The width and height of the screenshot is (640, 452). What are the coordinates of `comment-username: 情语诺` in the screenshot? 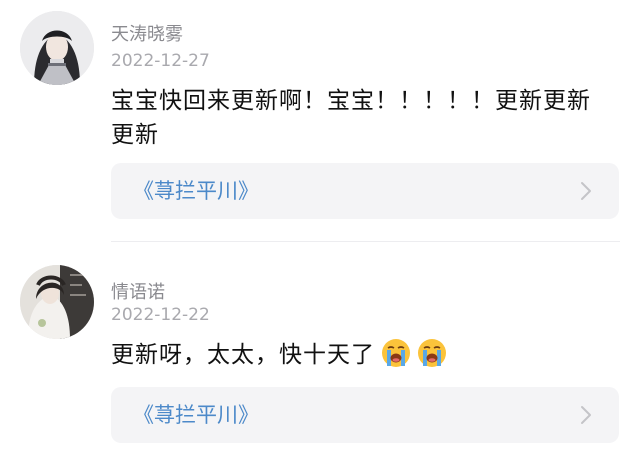 It's located at (138, 293).